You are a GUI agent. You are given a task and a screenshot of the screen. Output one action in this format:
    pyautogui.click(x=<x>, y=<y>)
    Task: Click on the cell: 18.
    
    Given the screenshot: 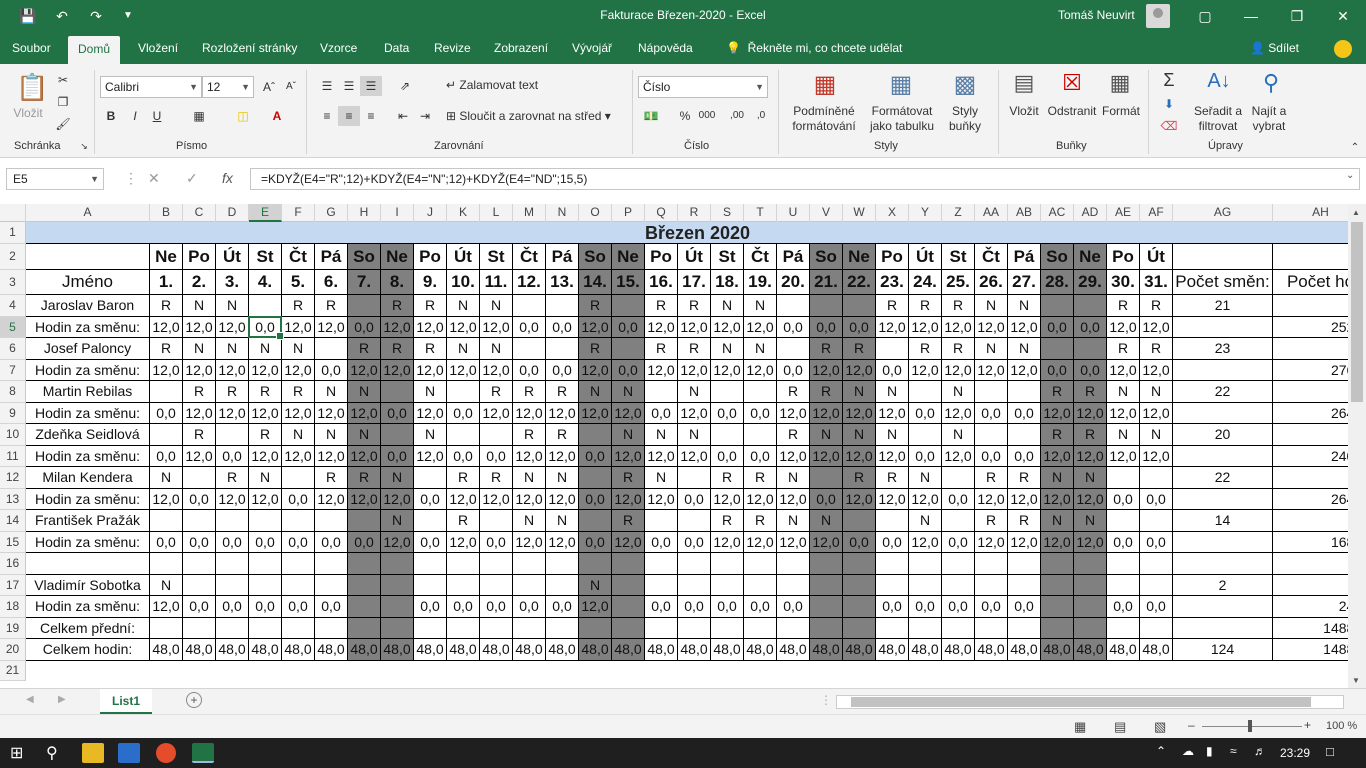 What is the action you would take?
    pyautogui.click(x=727, y=282)
    